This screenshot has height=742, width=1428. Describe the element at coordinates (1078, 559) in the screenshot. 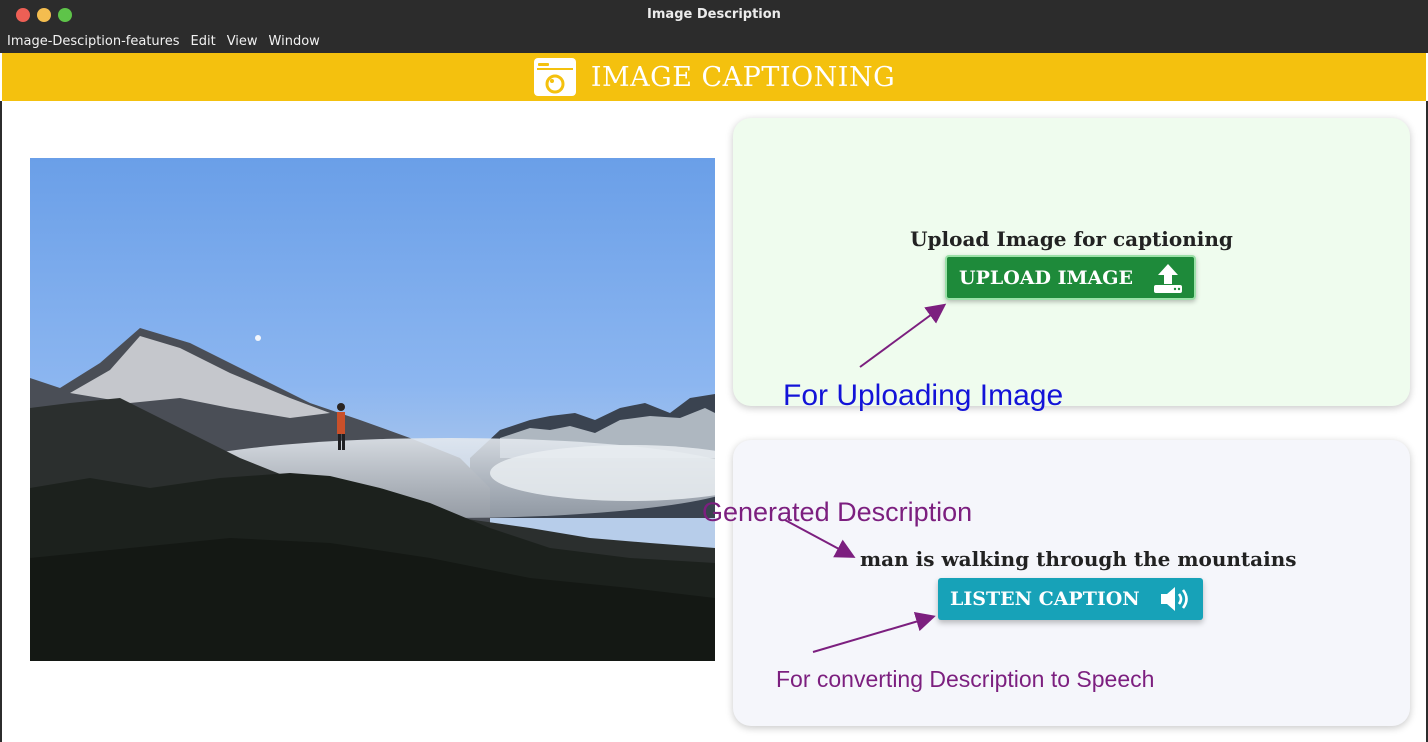

I see `generated-caption: man is walking through the mountains` at that location.